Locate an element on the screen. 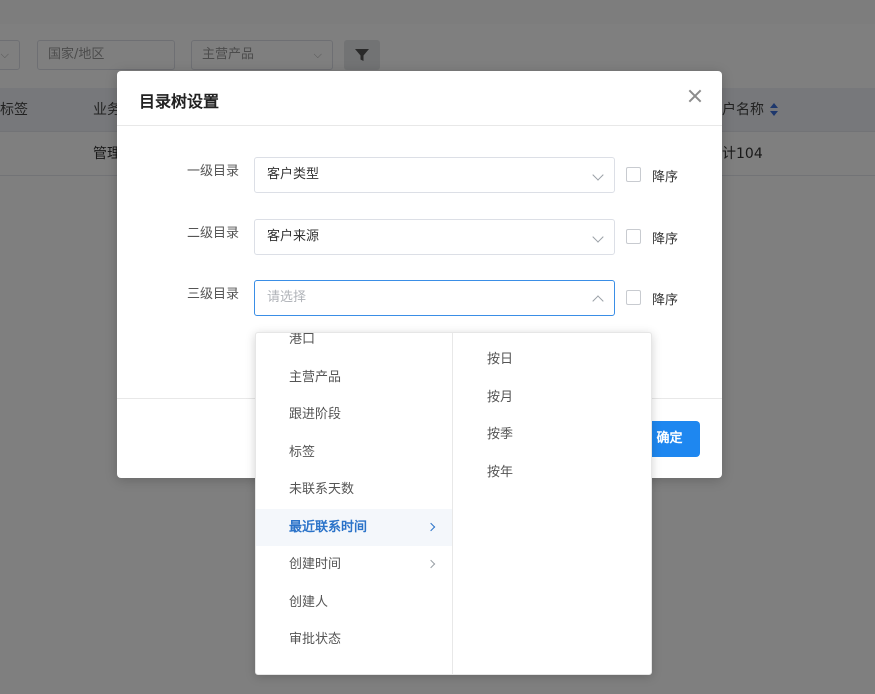 This screenshot has width=875, height=694. level1-label: 一级目录 is located at coordinates (213, 171).